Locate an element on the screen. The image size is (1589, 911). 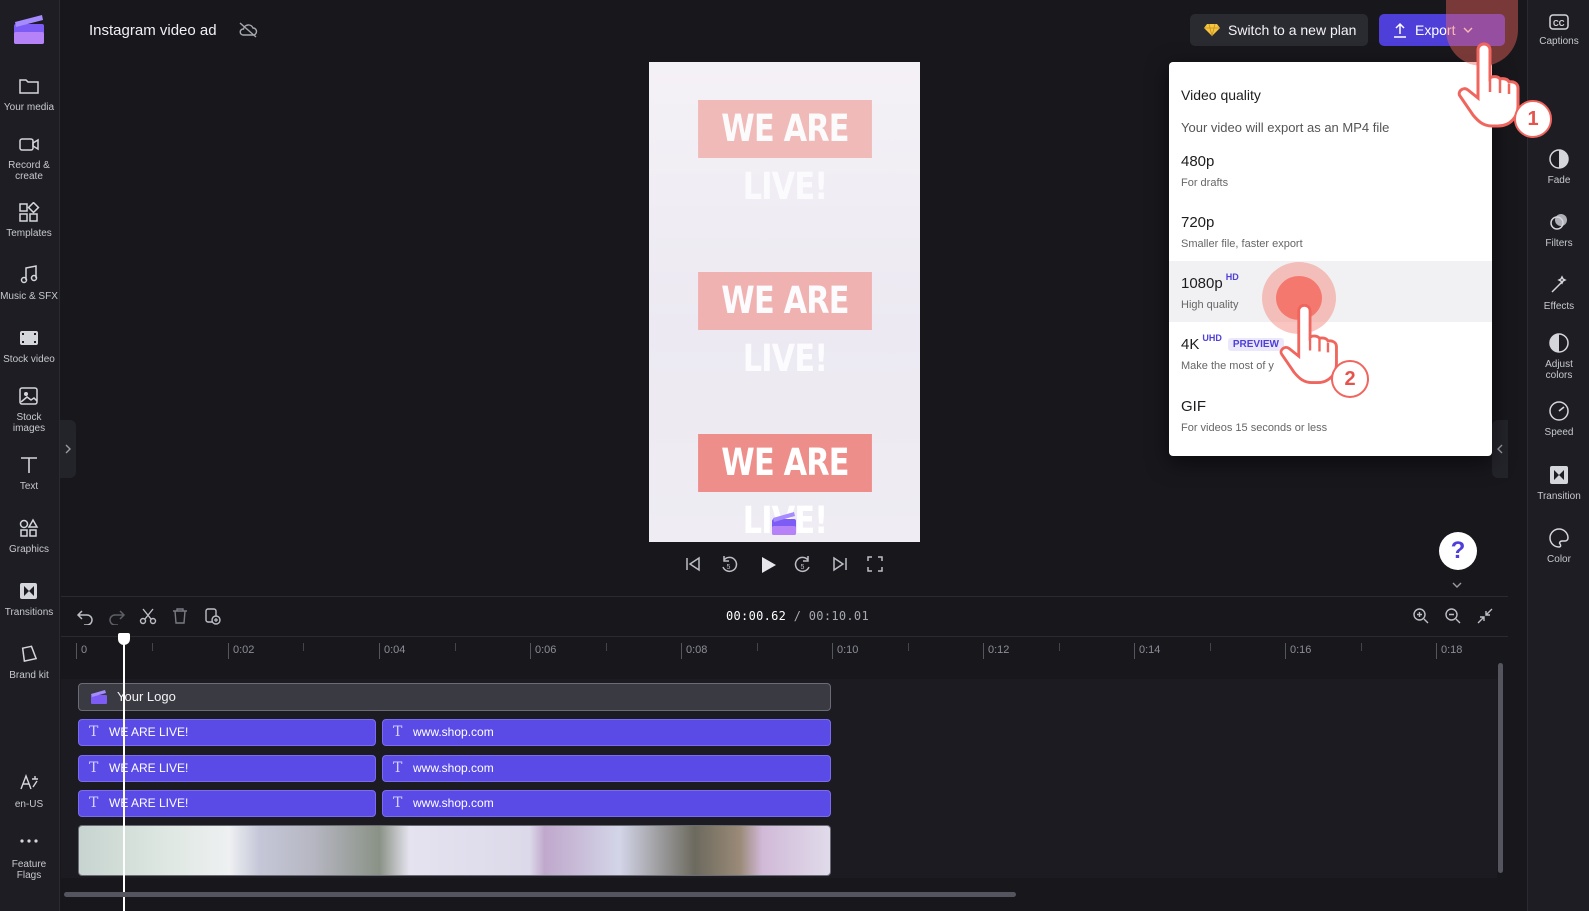
preview-overlay-text: WE ARE LIVE! is located at coordinates (785, 488).